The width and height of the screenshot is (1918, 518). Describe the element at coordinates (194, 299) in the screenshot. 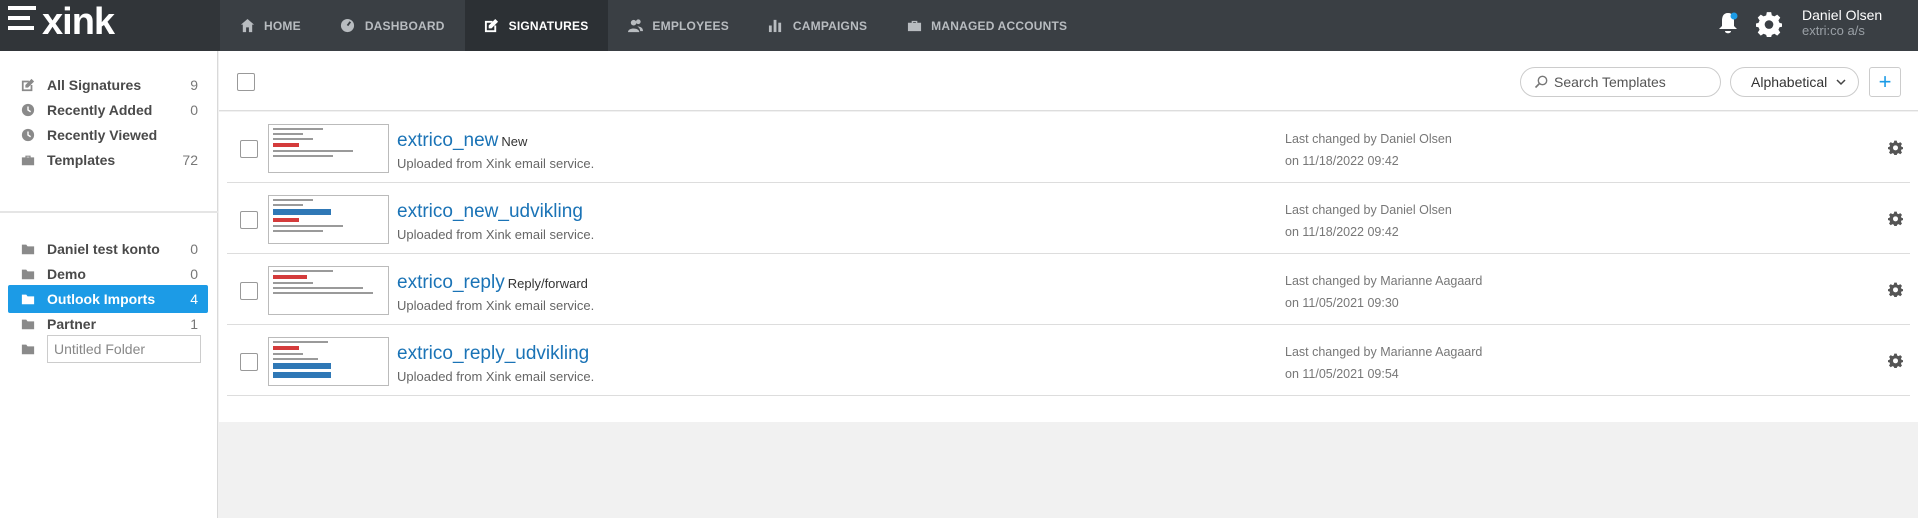

I see `folder-count: 4` at that location.